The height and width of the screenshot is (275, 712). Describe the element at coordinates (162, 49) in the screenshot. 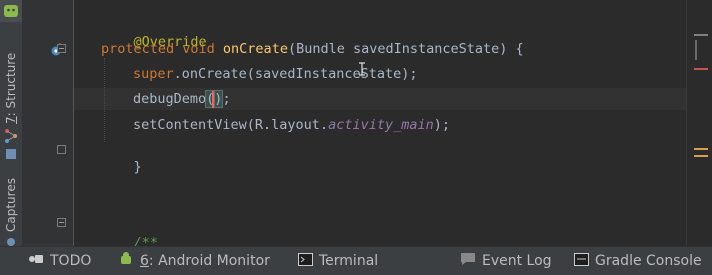

I see `method-modifiers: protected void` at that location.